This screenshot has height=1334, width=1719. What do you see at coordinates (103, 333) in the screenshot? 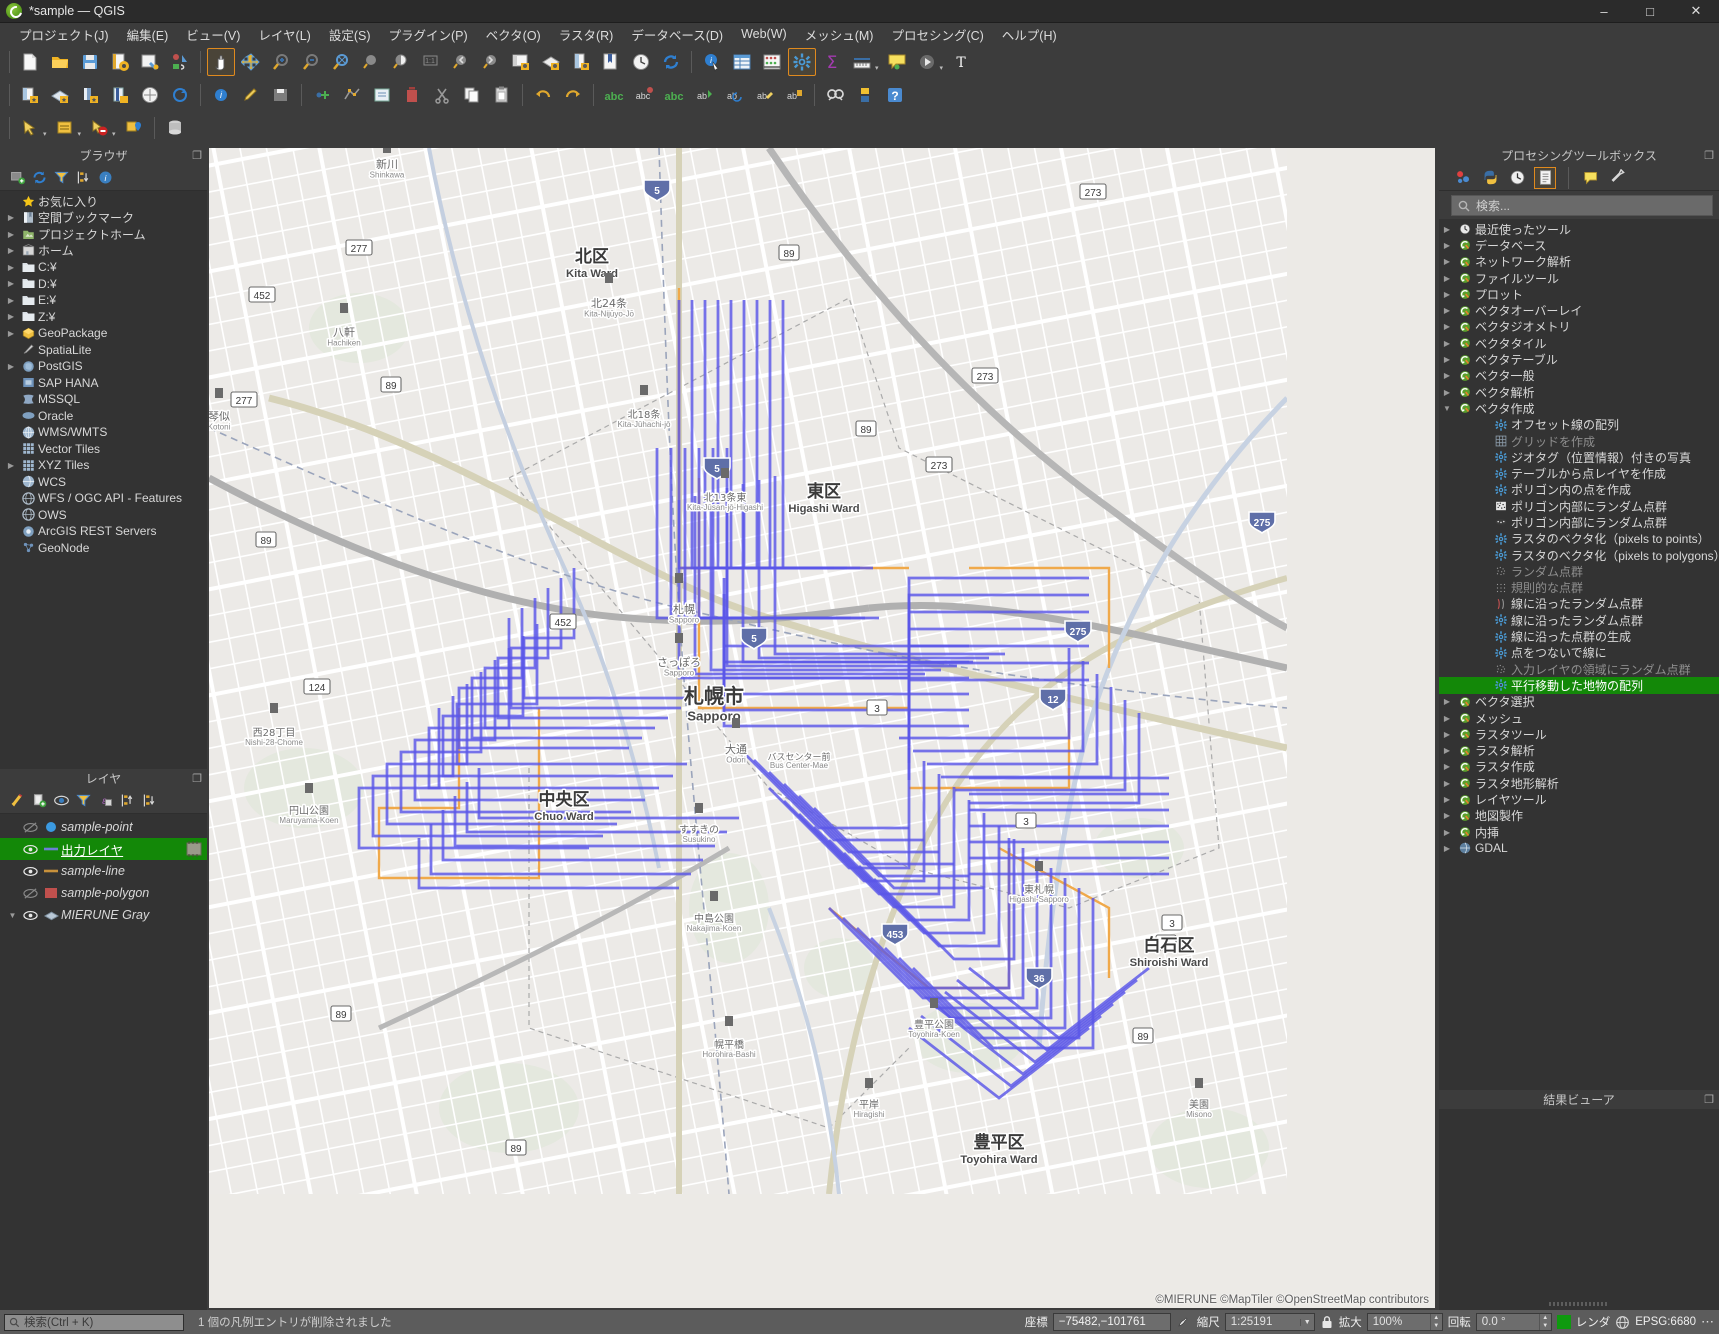
I see `browser-item-8: ▶ GeoPackage` at bounding box center [103, 333].